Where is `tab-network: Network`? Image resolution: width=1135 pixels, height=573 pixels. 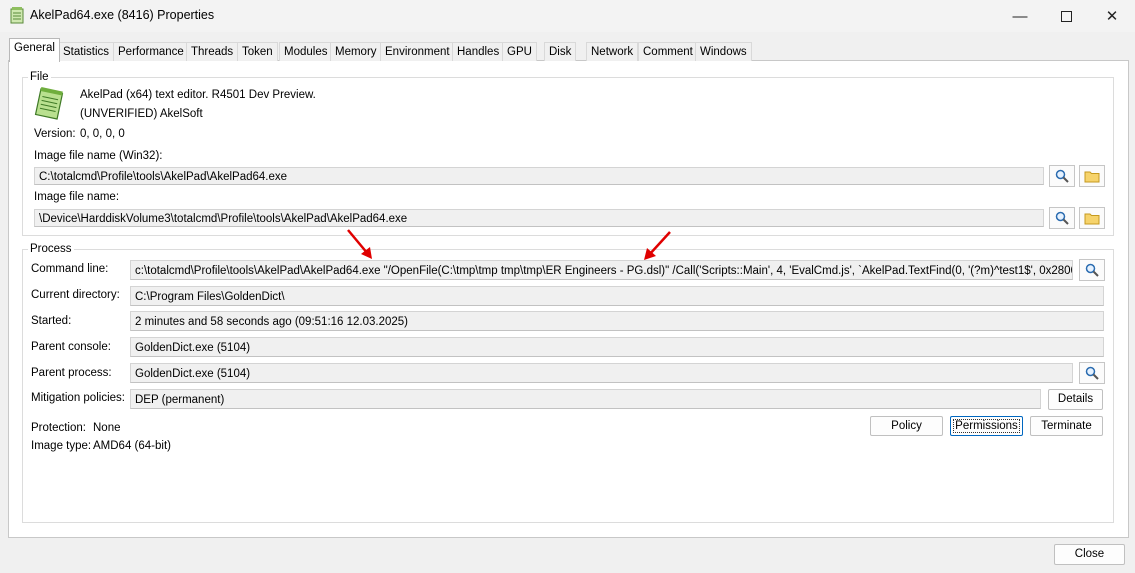
tab-network: Network is located at coordinates (612, 51).